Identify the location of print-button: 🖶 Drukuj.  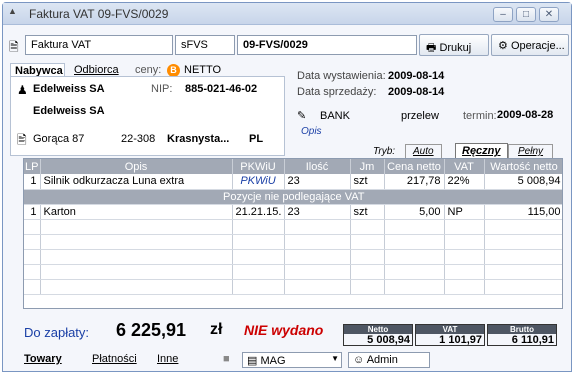
(454, 45).